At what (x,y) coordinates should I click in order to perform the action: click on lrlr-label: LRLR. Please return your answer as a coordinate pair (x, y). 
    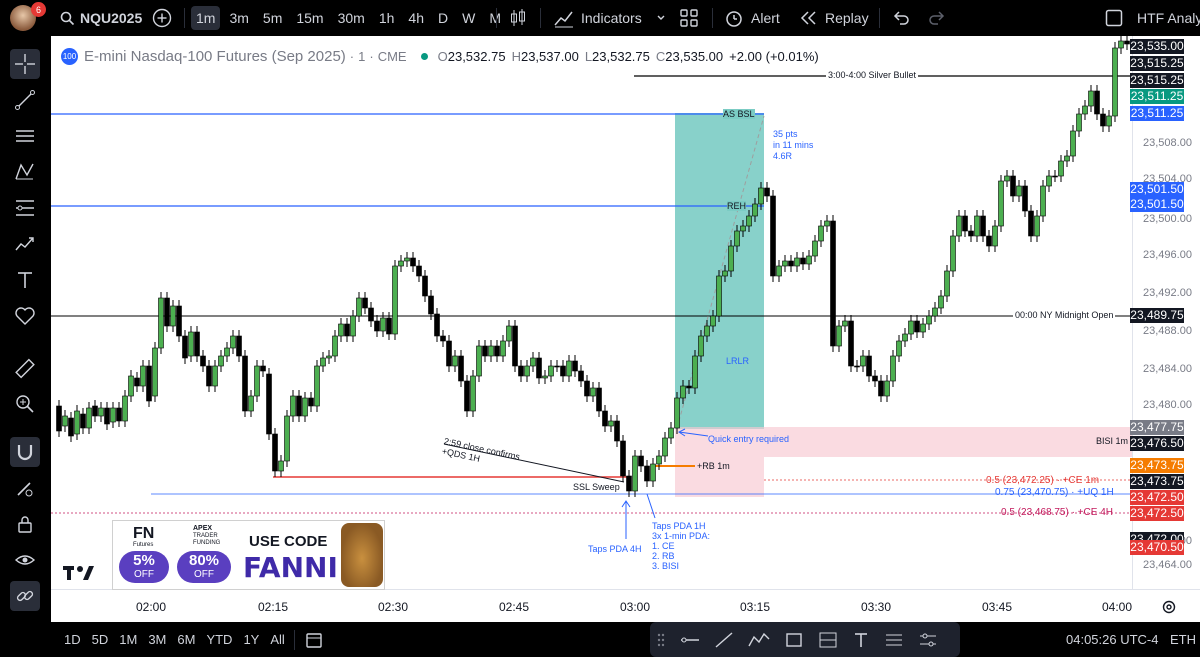
    Looking at the image, I should click on (738, 361).